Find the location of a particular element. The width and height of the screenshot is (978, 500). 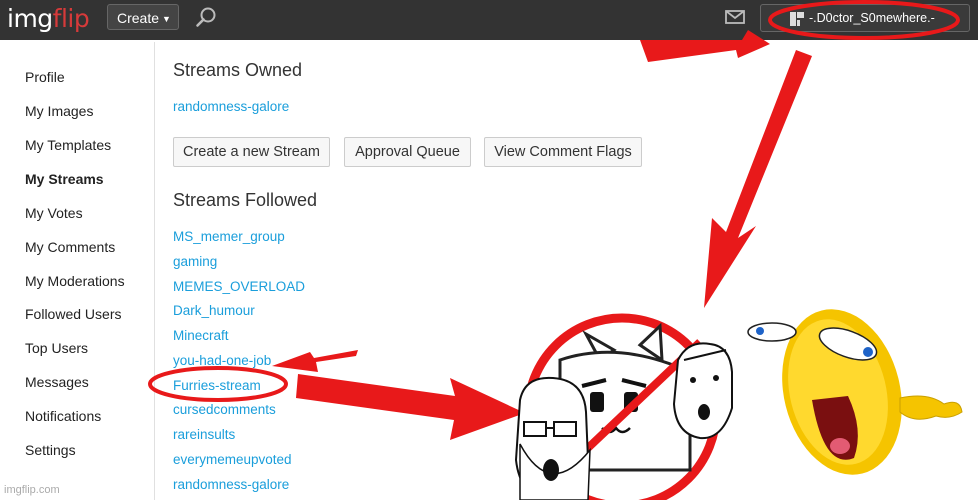

username-highlight-circle is located at coordinates (864, 20).